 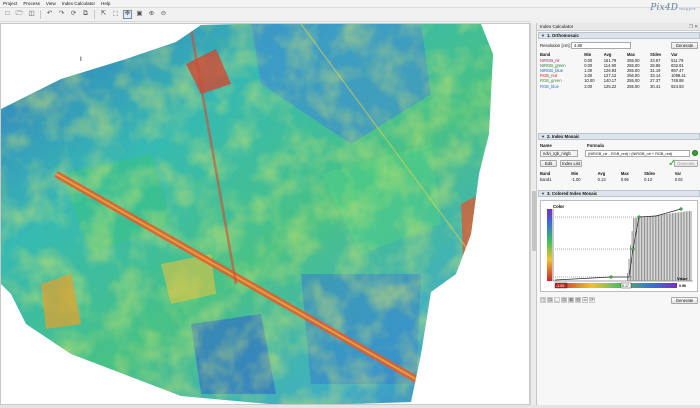 What do you see at coordinates (619, 35) in the screenshot?
I see `section-orthomosaic: ▼ 1. Orthomosaic` at bounding box center [619, 35].